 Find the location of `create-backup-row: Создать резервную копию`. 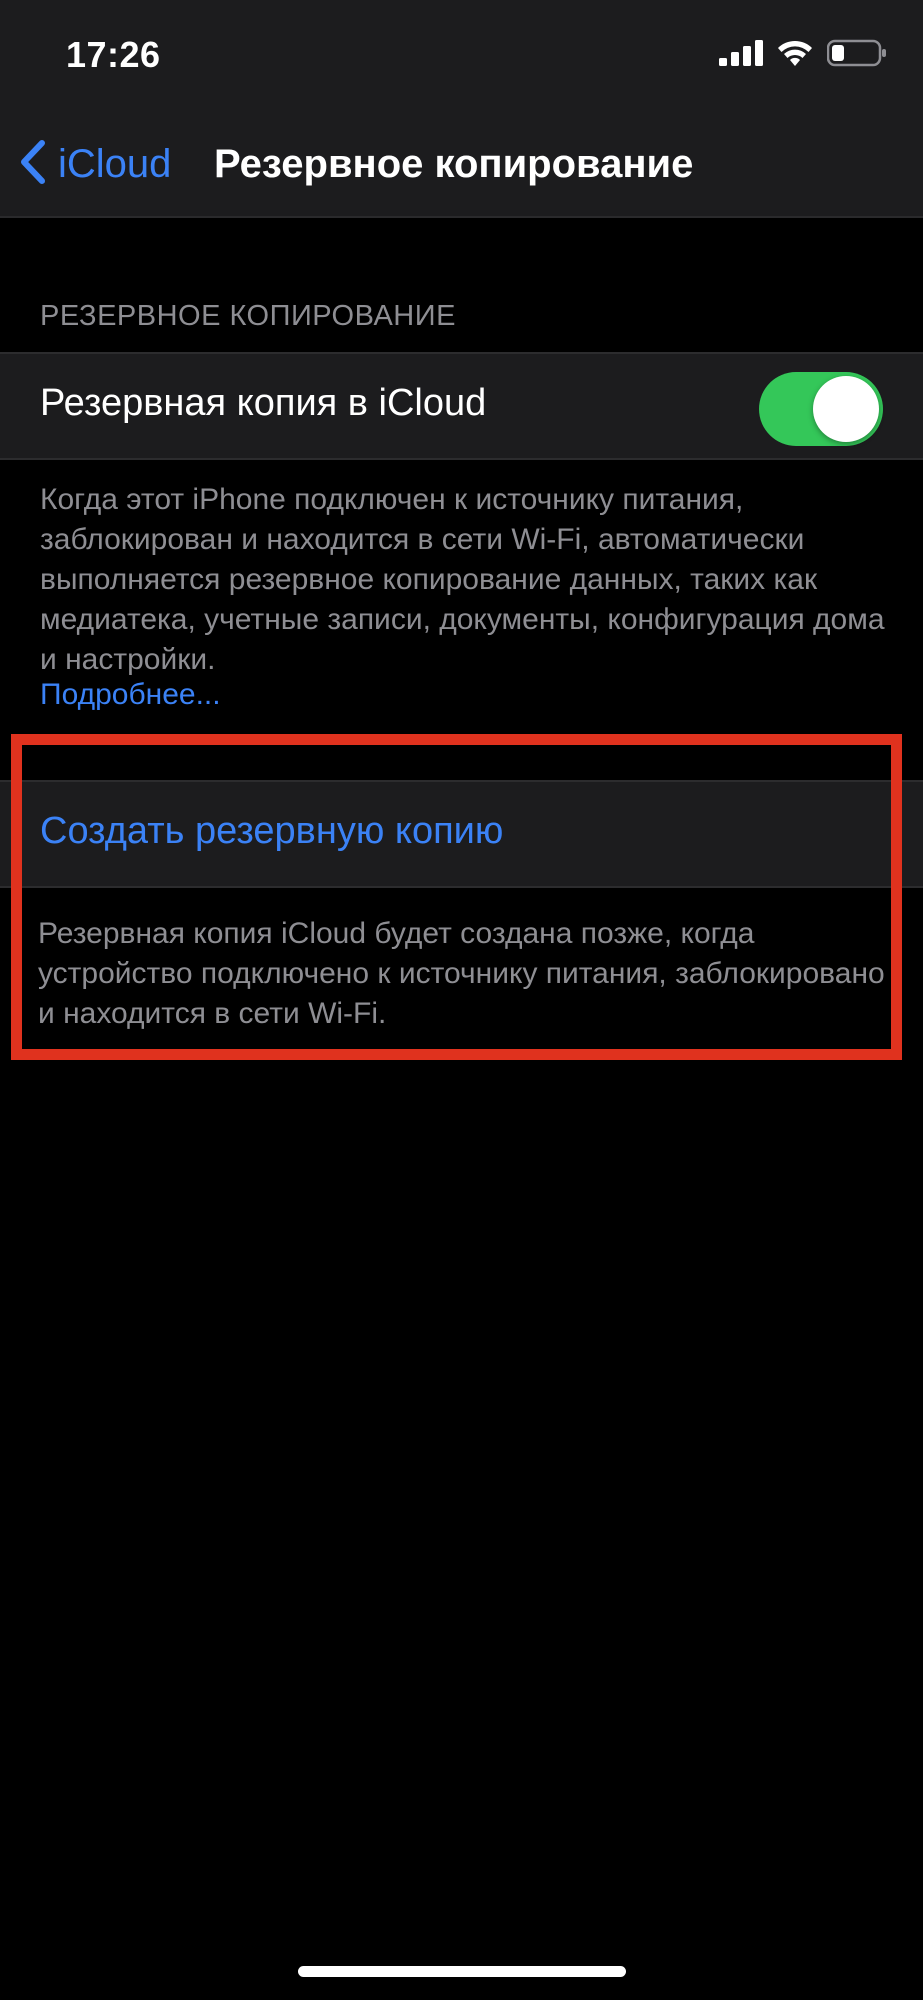

create-backup-row: Создать резервную копию is located at coordinates (461, 834).